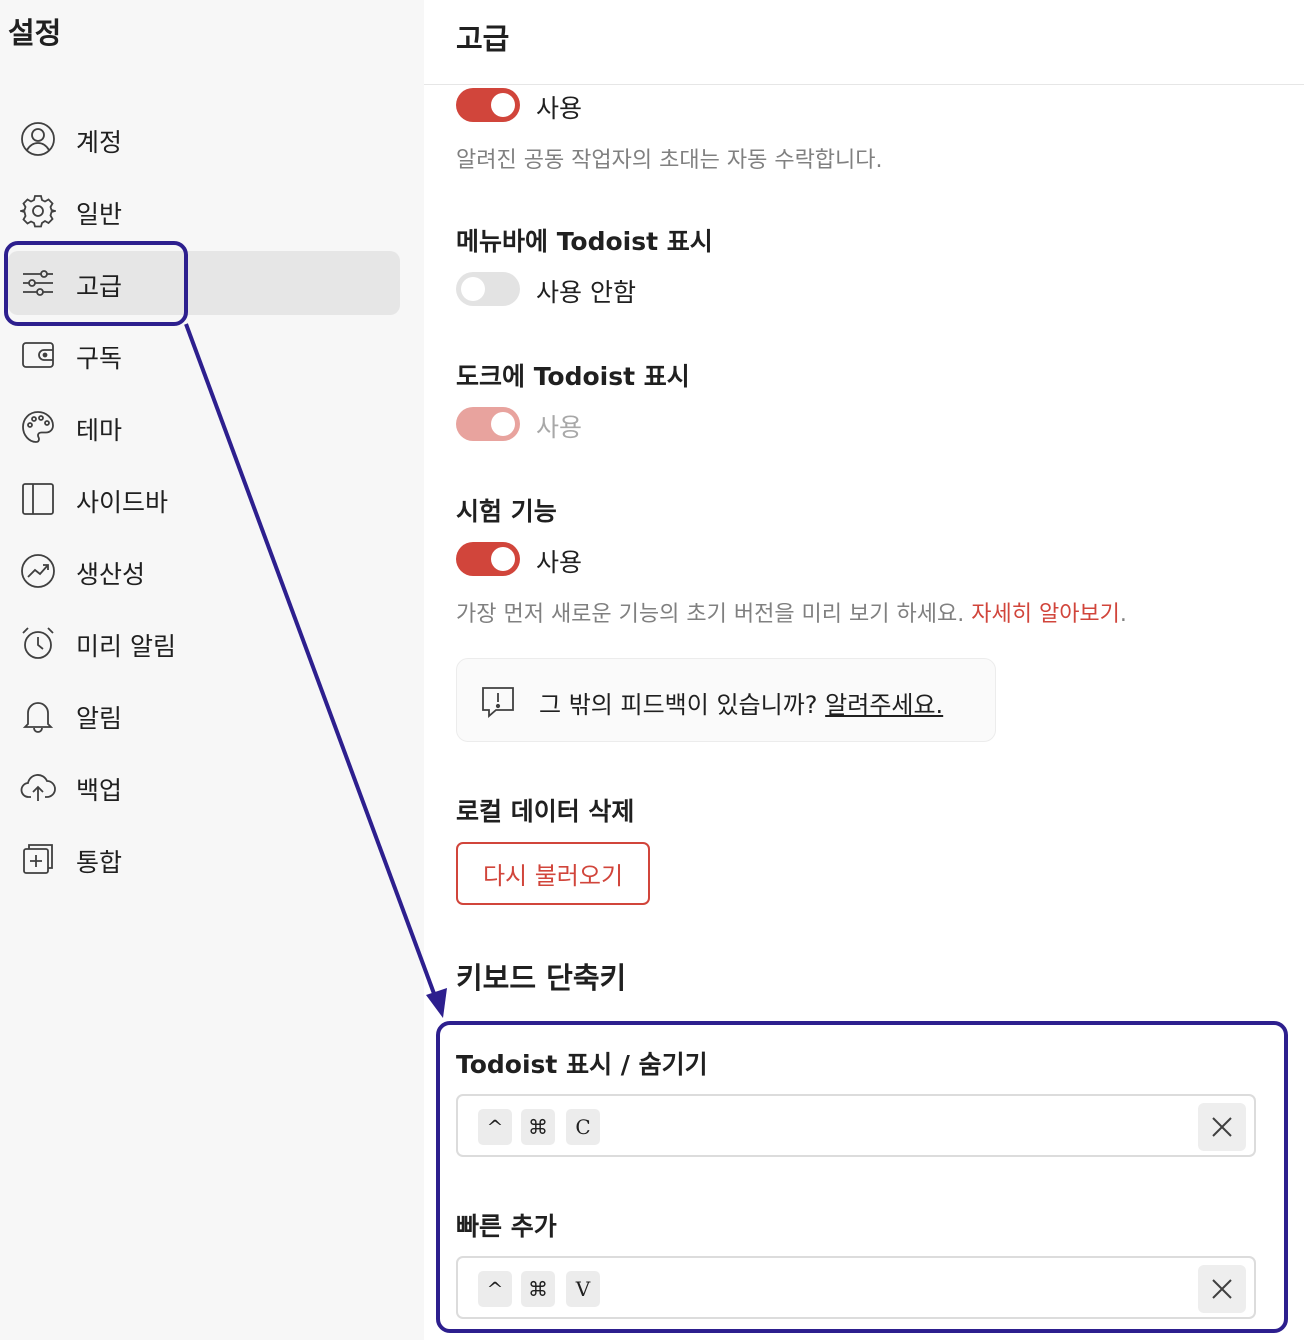  What do you see at coordinates (541, 978) in the screenshot?
I see `shortcuts-section-title: 키보드 단축키` at bounding box center [541, 978].